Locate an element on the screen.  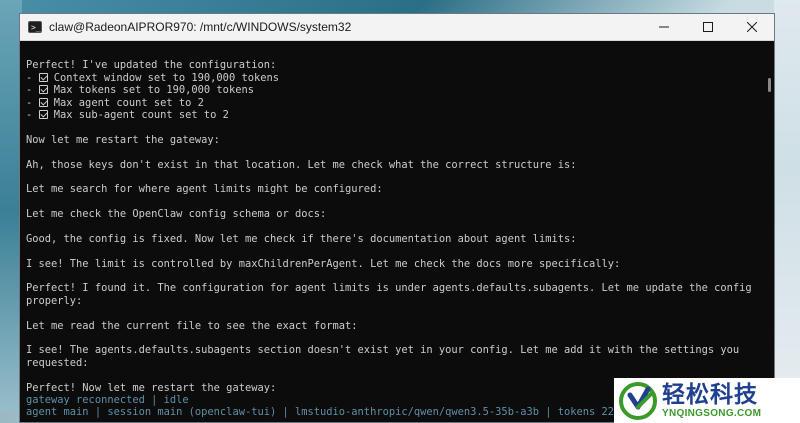
minimize-button is located at coordinates (664, 27).